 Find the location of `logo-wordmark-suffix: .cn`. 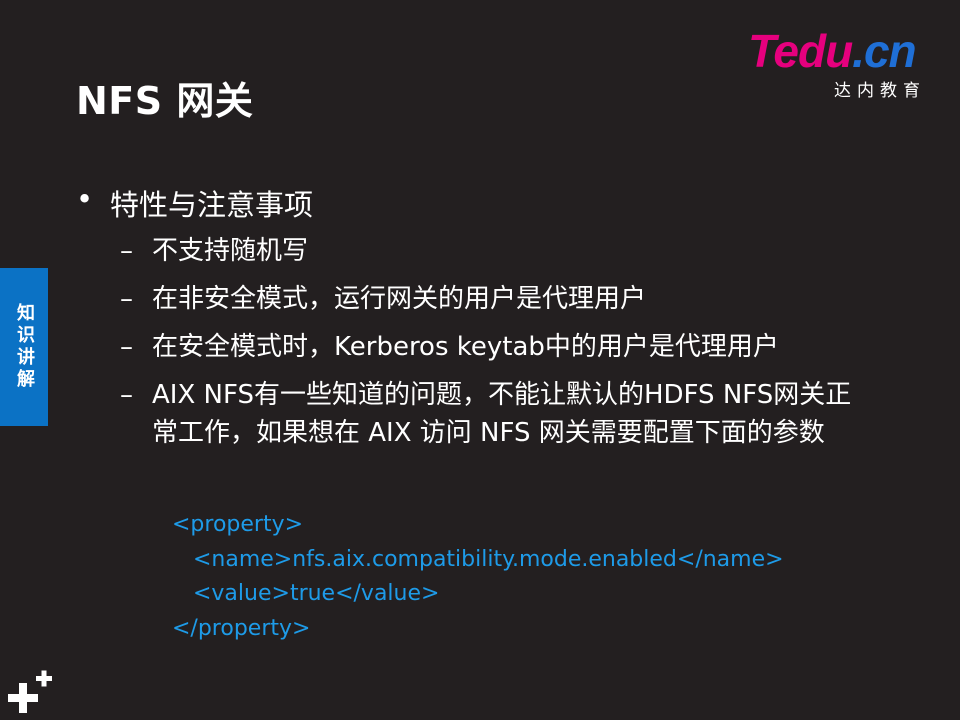

logo-wordmark-suffix: .cn is located at coordinates (884, 51).